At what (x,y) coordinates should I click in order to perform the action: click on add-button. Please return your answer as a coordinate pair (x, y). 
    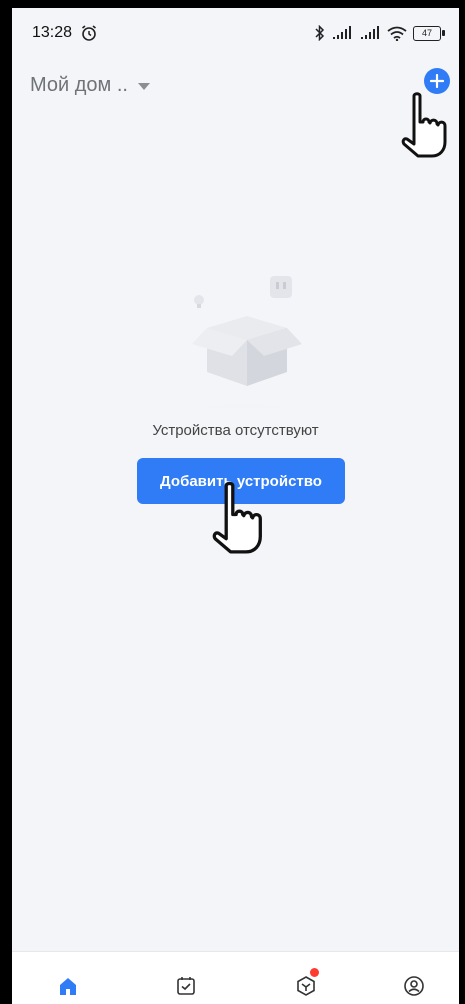
    Looking at the image, I should click on (437, 81).